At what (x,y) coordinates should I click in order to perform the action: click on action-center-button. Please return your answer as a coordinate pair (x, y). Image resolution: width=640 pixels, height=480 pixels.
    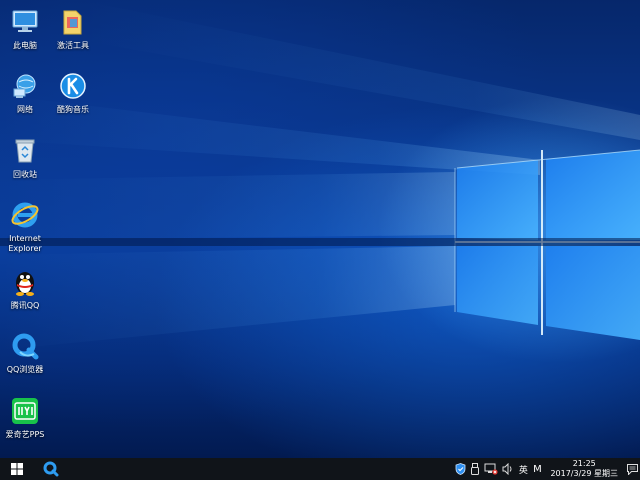
    Looking at the image, I should click on (632, 469).